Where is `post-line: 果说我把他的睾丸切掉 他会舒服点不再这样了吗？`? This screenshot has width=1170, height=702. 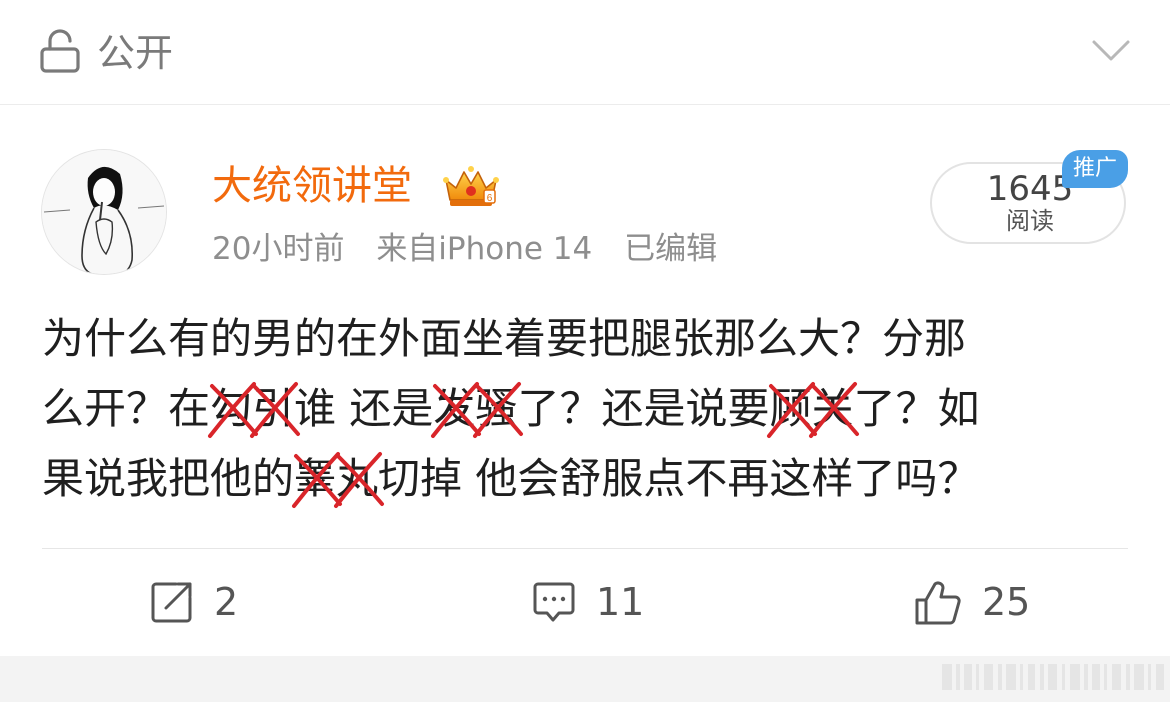
post-line: 果说我把他的睾丸切掉 他会舒服点不再这样了吗？ is located at coordinates (587, 479).